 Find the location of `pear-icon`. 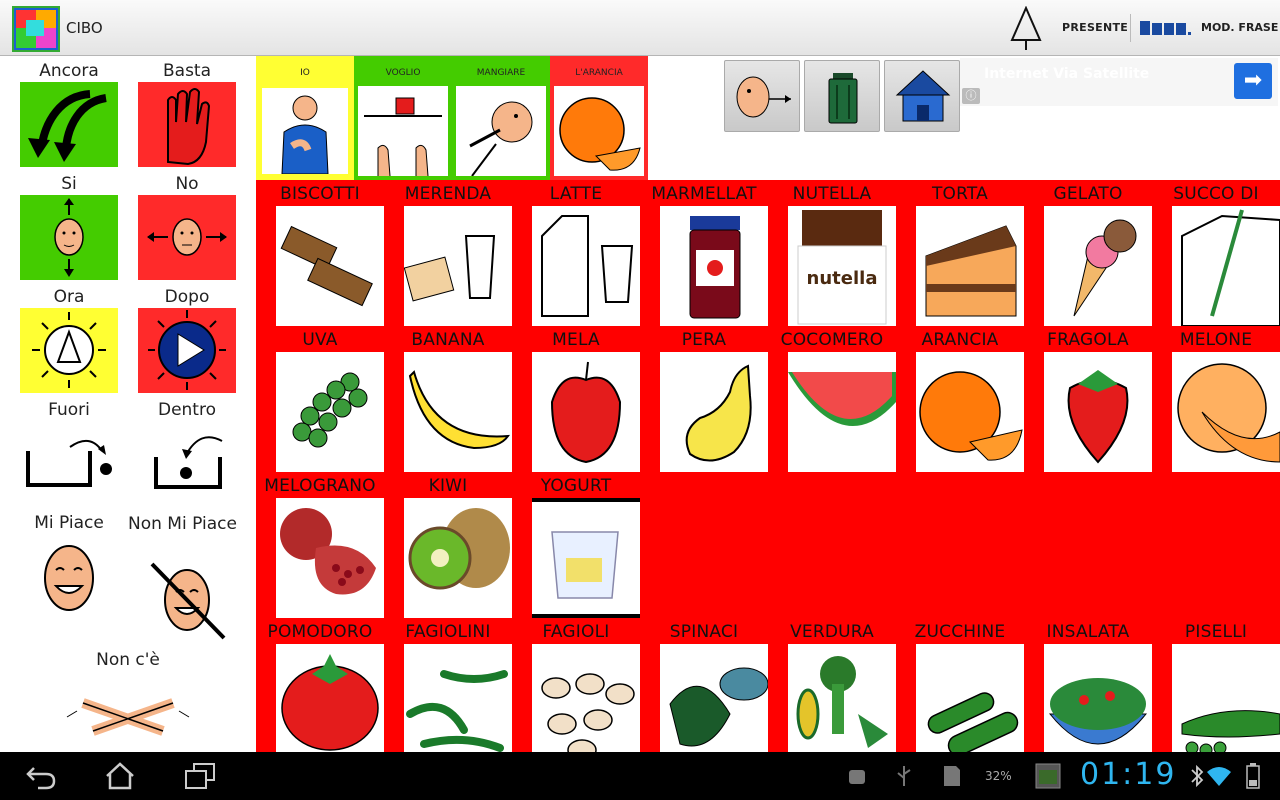

pear-icon is located at coordinates (714, 412).